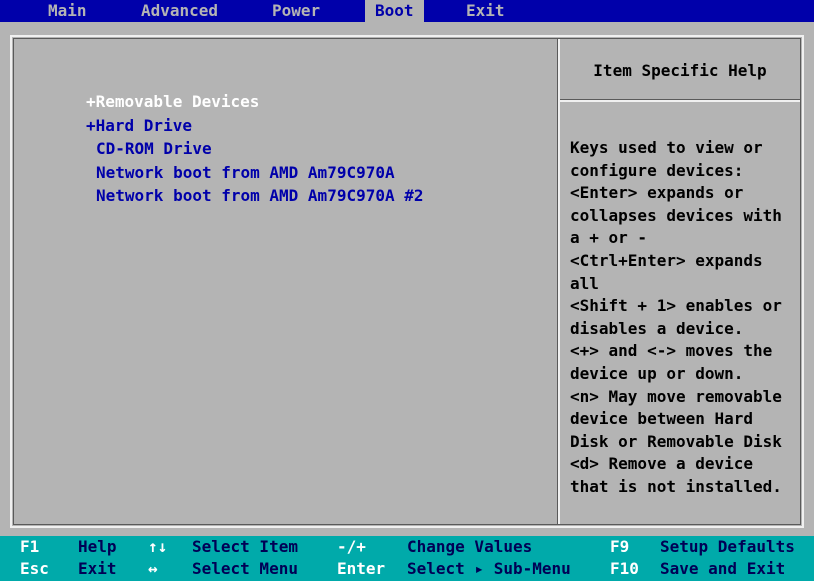  What do you see at coordinates (666, 260) in the screenshot?
I see `help-line: <Ctrl+Enter> expands` at bounding box center [666, 260].